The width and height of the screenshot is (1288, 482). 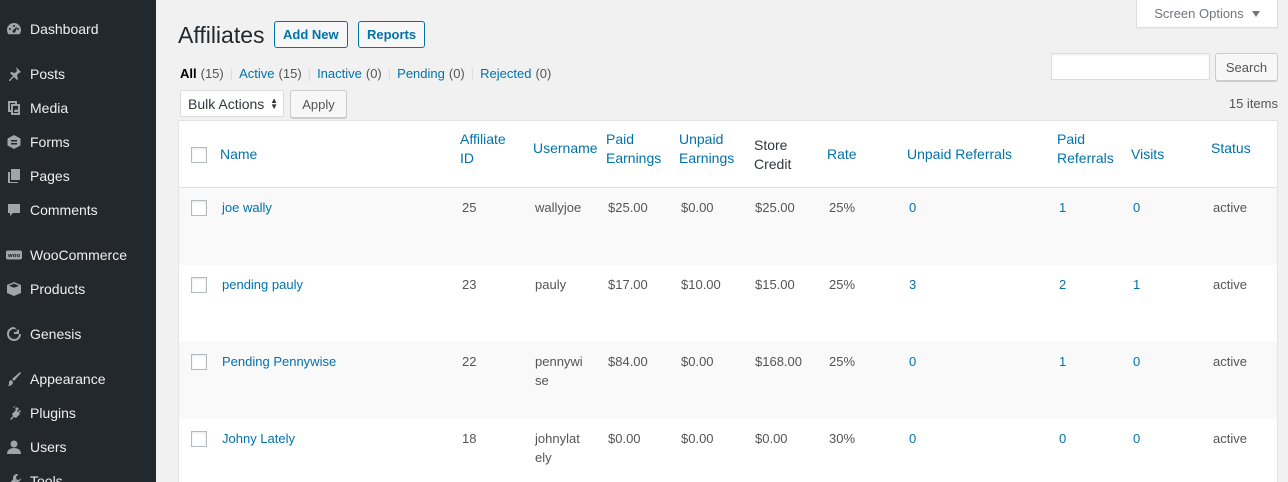 I want to click on column-store-credit-line1: Store, so click(x=771, y=145).